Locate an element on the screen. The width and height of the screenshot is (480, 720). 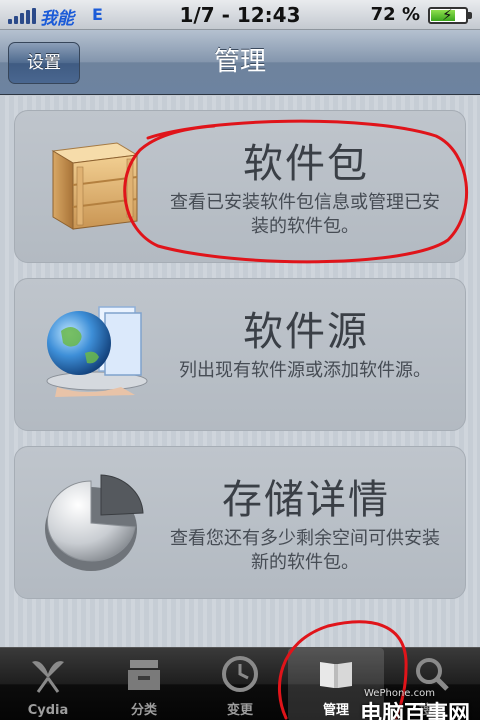
card-description: 查看已安装软件包信息或管理已安装的软件包。 is located at coordinates (305, 214).